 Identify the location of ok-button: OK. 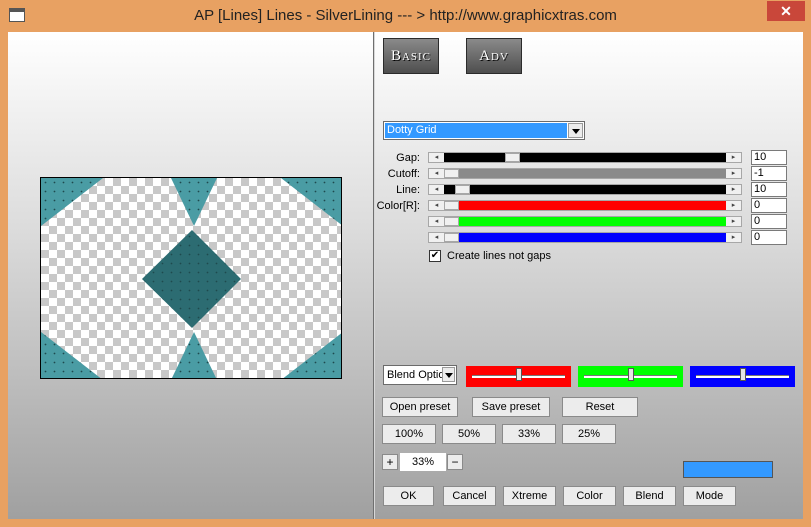
(408, 496).